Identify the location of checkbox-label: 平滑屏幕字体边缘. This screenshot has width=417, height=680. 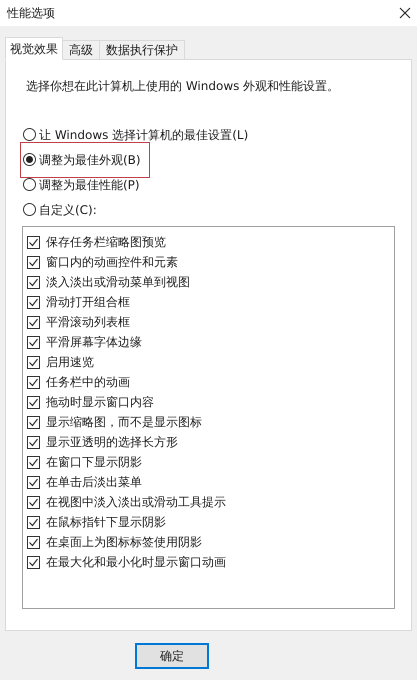
(94, 342).